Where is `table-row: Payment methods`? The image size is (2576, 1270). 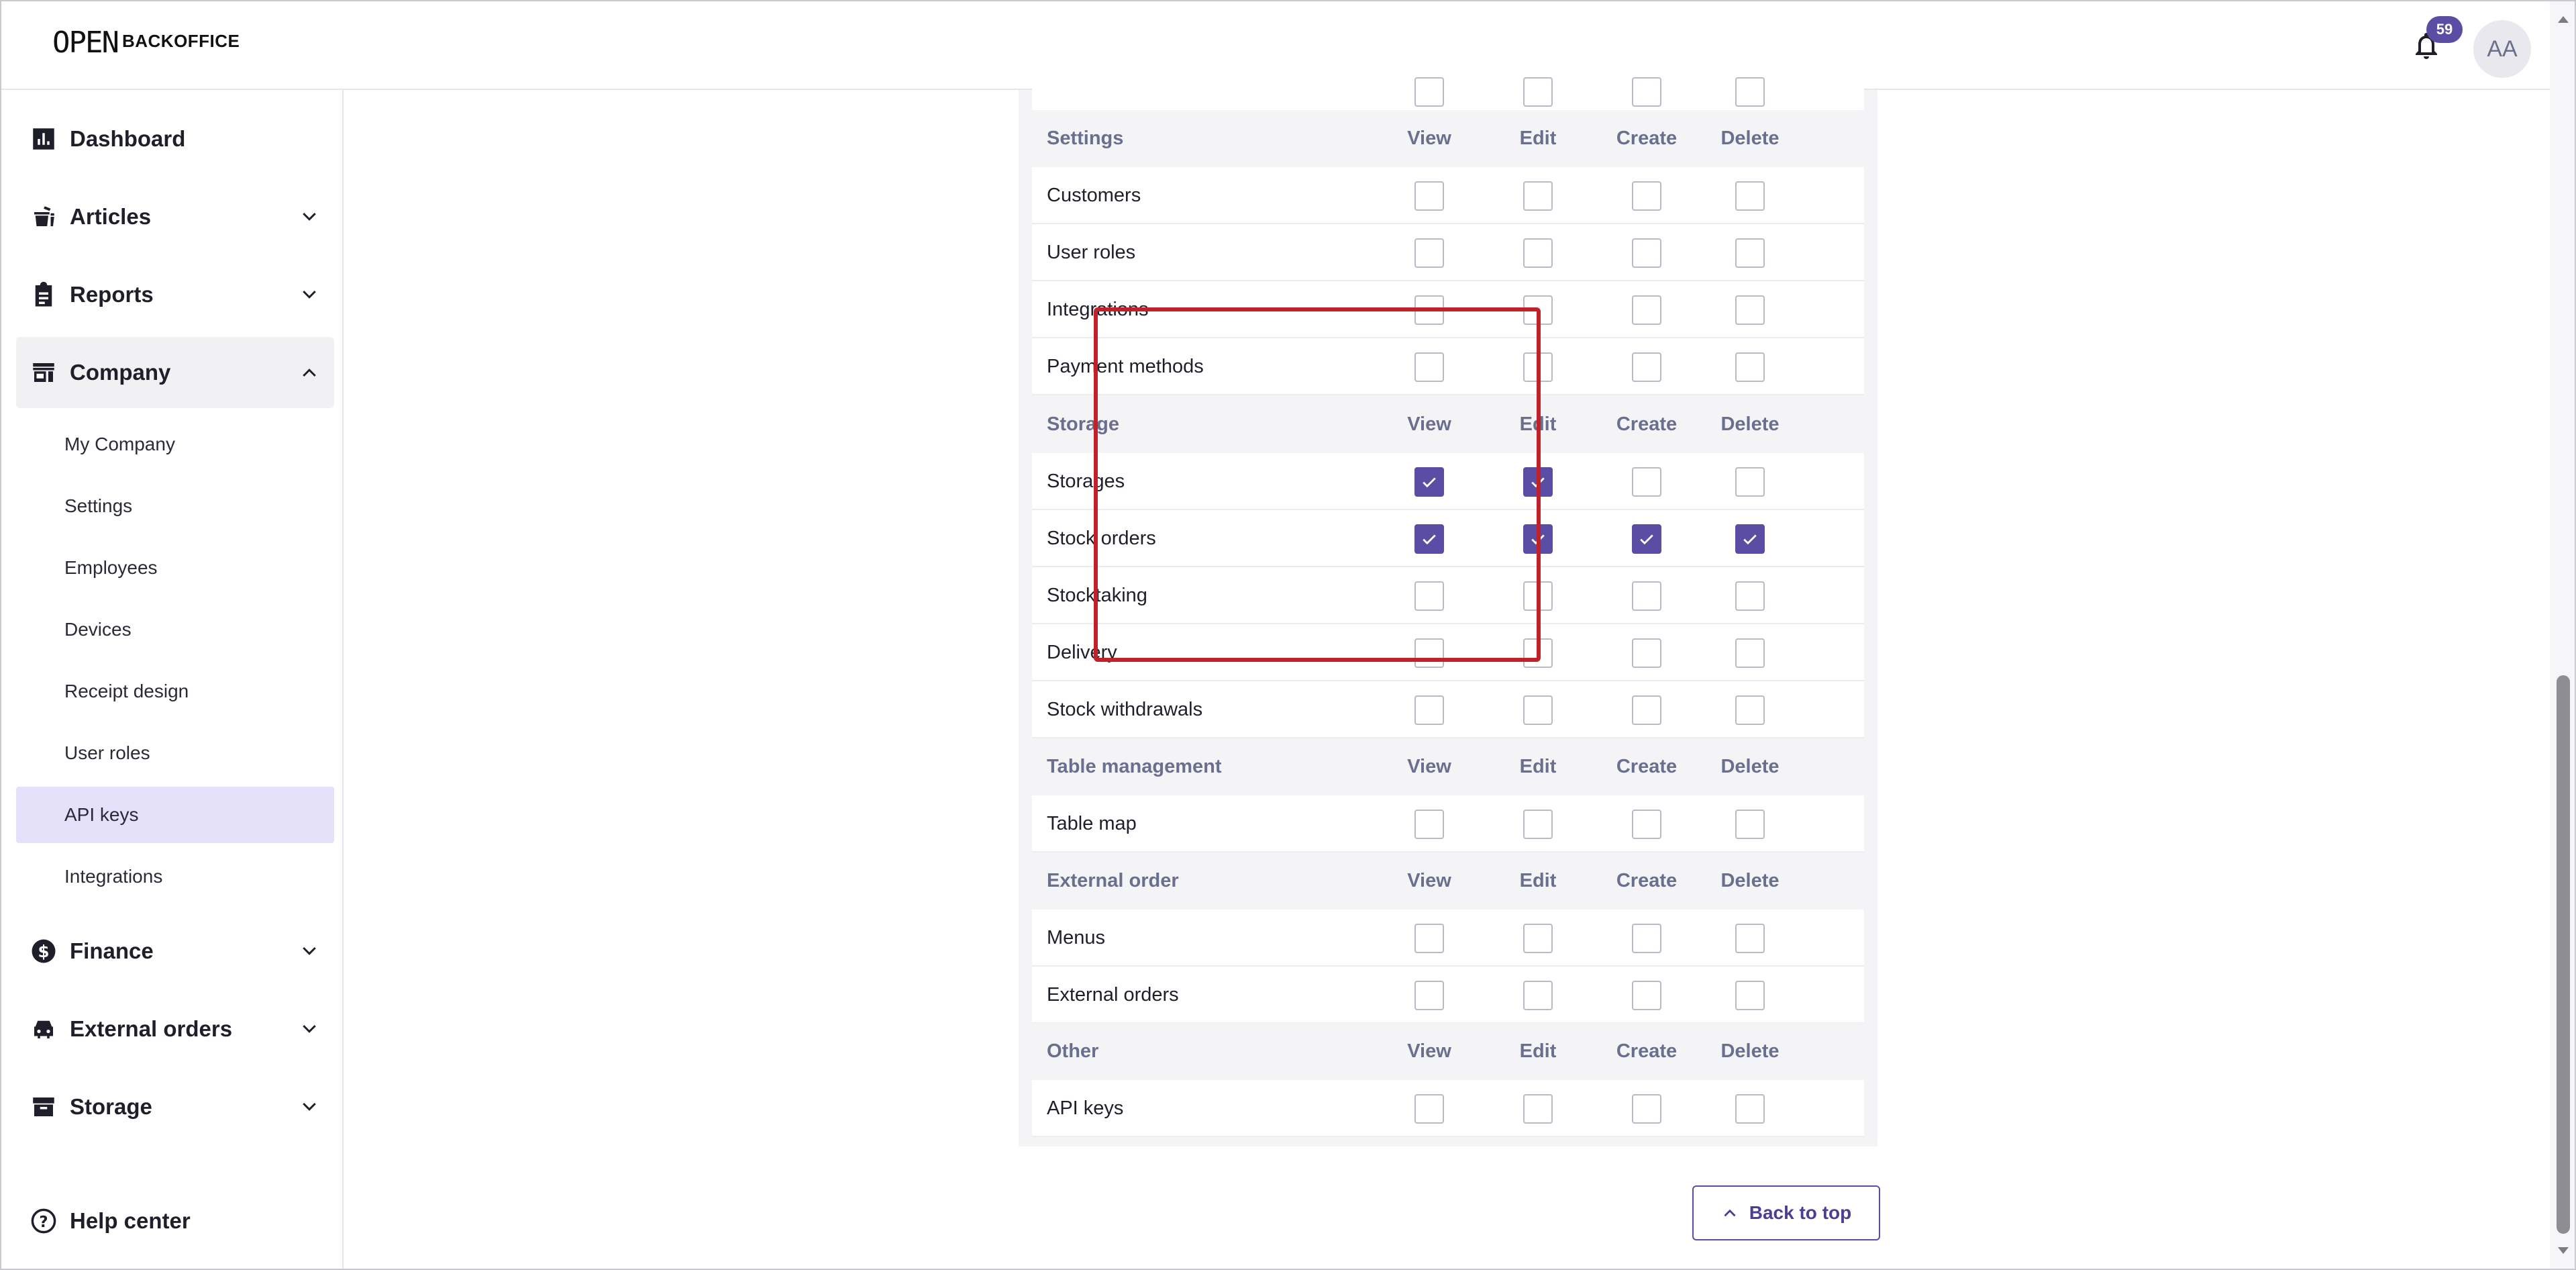 table-row: Payment methods is located at coordinates (1448, 367).